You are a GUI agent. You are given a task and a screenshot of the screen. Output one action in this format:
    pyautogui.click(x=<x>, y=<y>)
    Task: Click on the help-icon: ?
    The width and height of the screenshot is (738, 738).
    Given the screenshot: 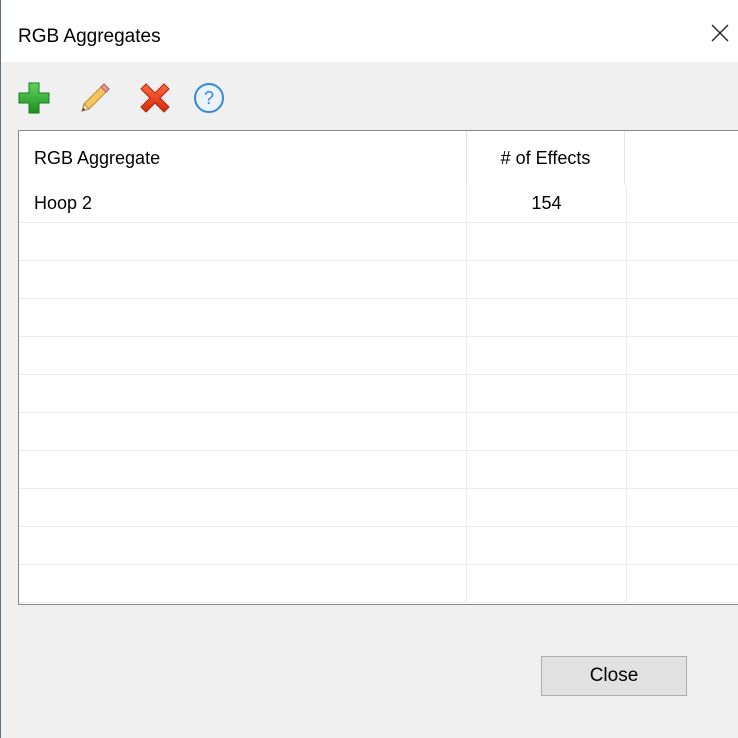 What is the action you would take?
    pyautogui.click(x=209, y=98)
    